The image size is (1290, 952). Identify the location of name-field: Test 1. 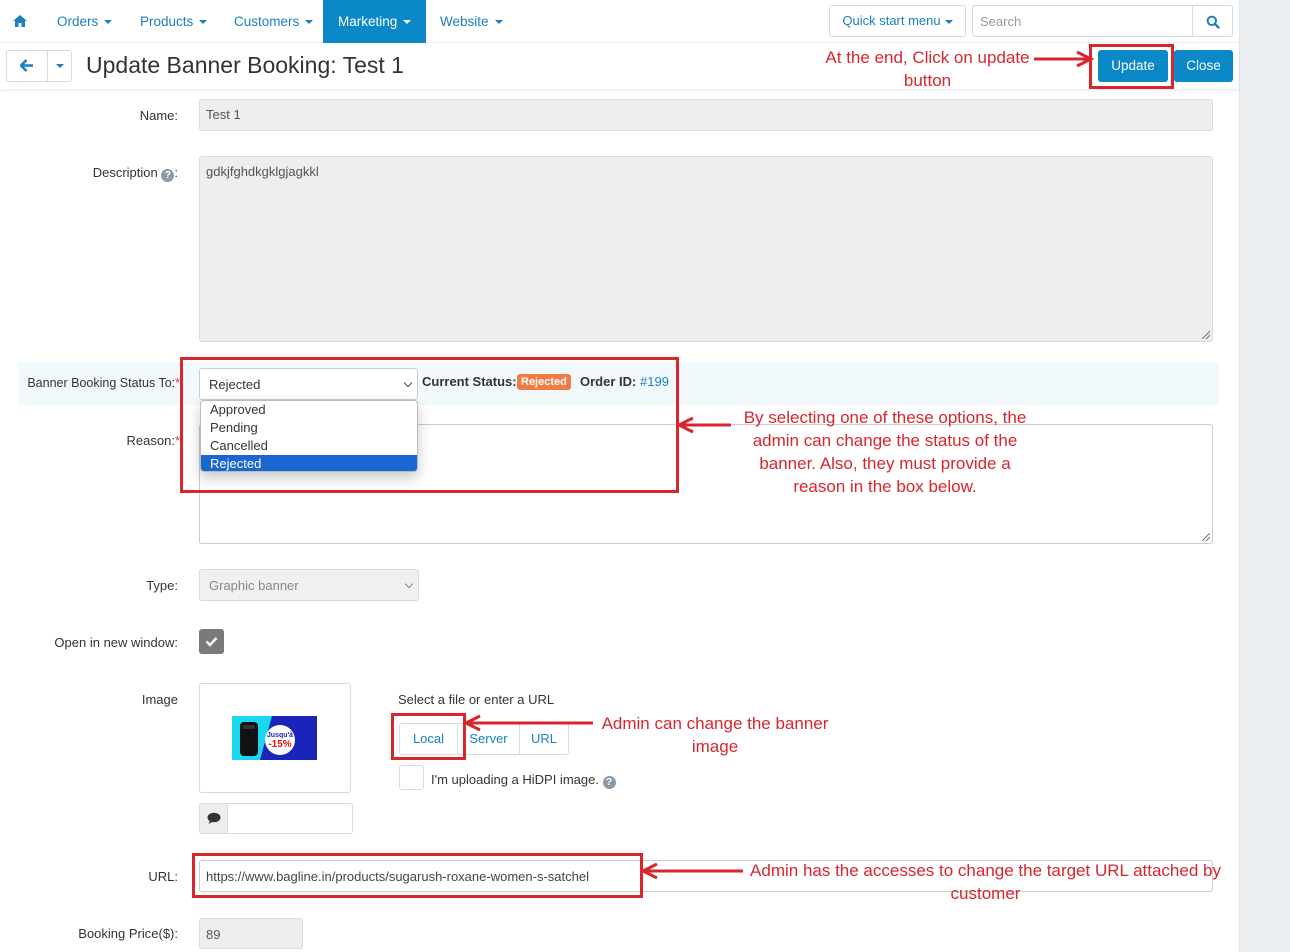
(706, 115).